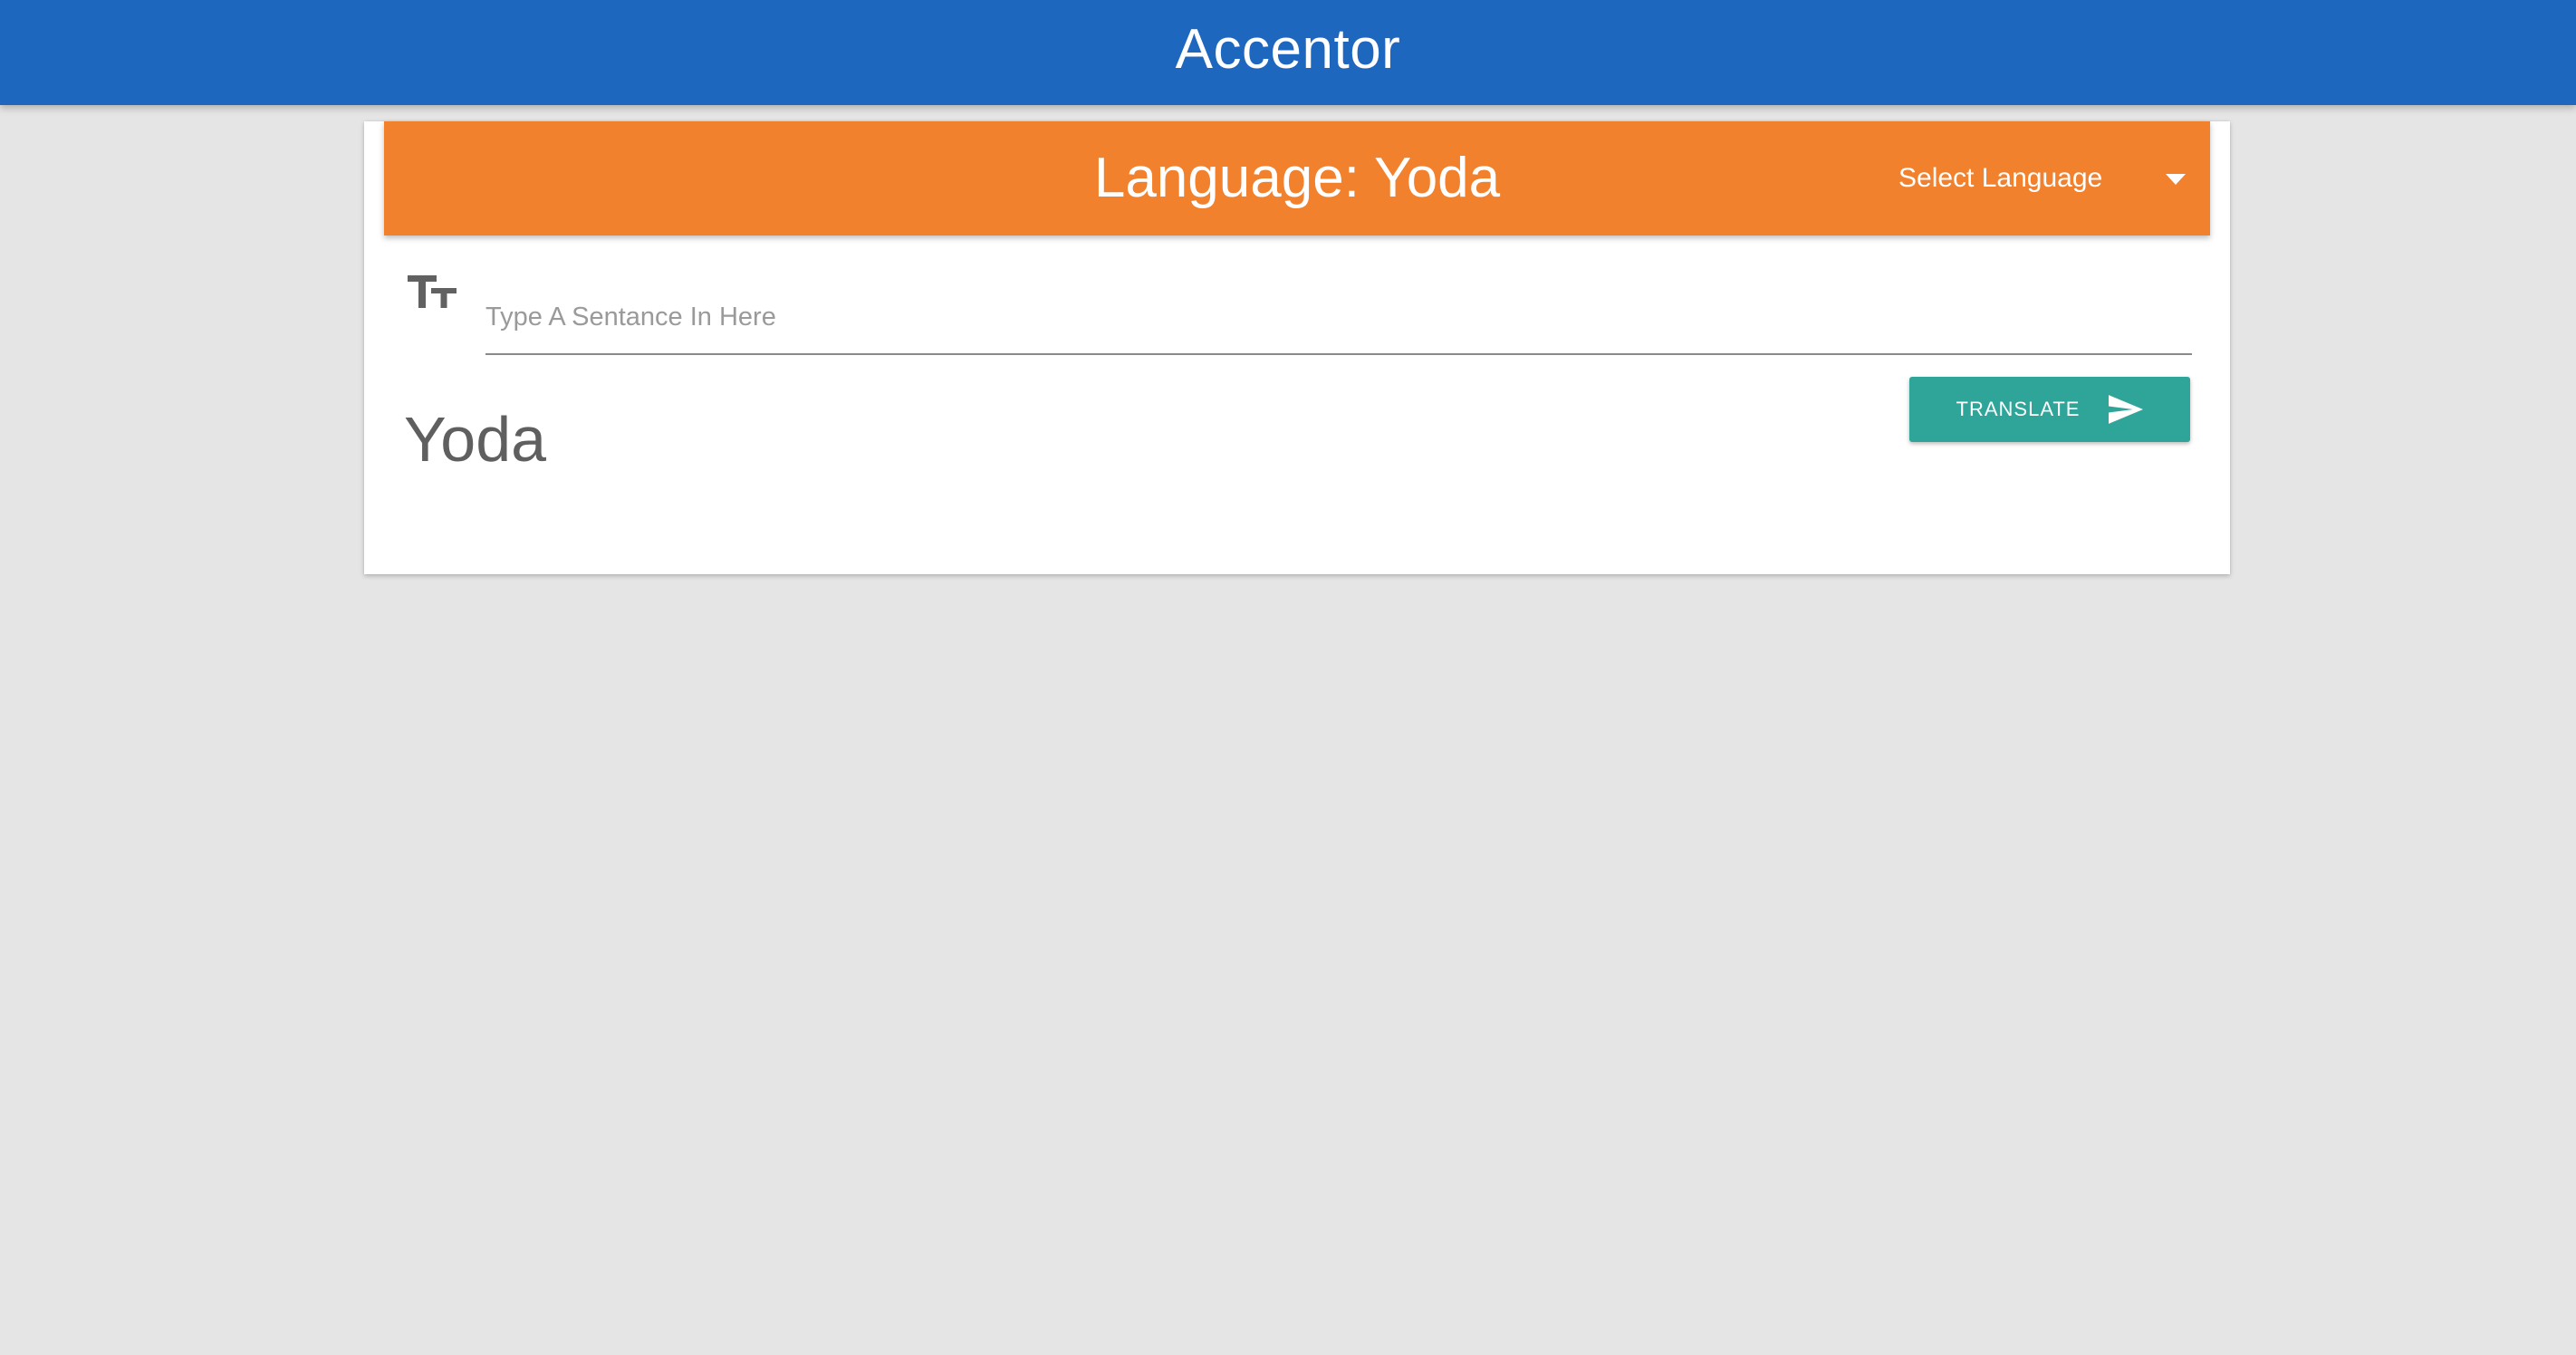  I want to click on translated-output: Yoda, so click(475, 439).